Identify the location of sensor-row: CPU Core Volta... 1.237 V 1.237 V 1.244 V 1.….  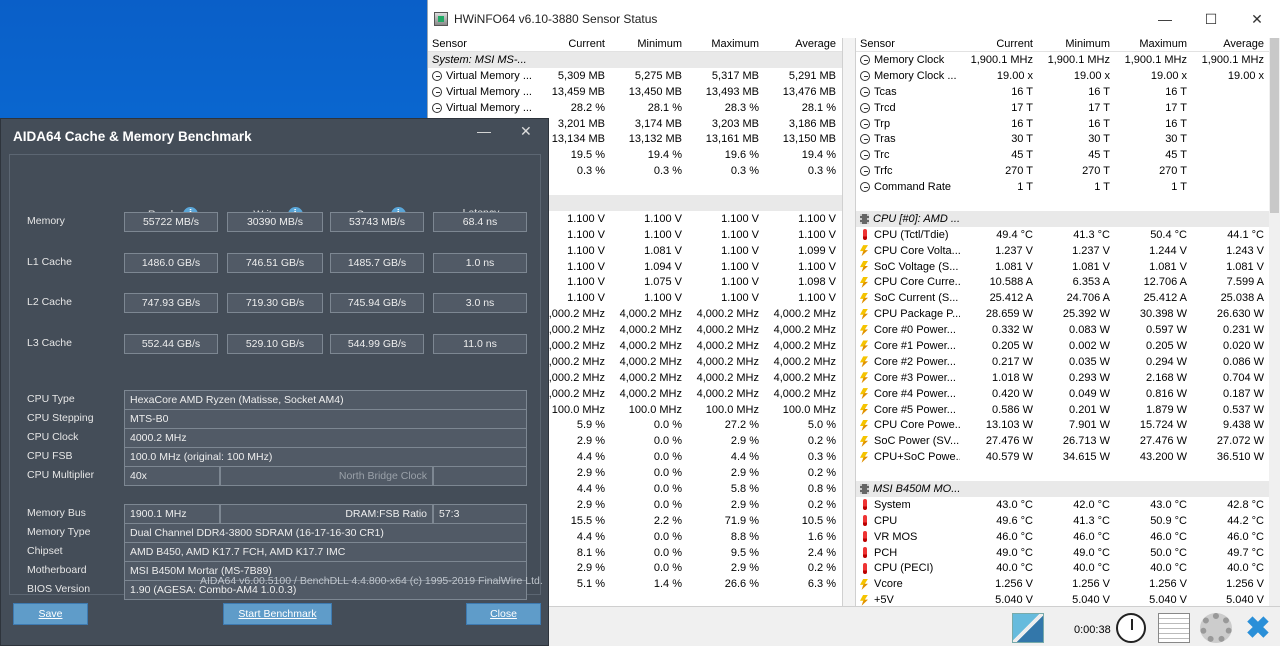
(1063, 251).